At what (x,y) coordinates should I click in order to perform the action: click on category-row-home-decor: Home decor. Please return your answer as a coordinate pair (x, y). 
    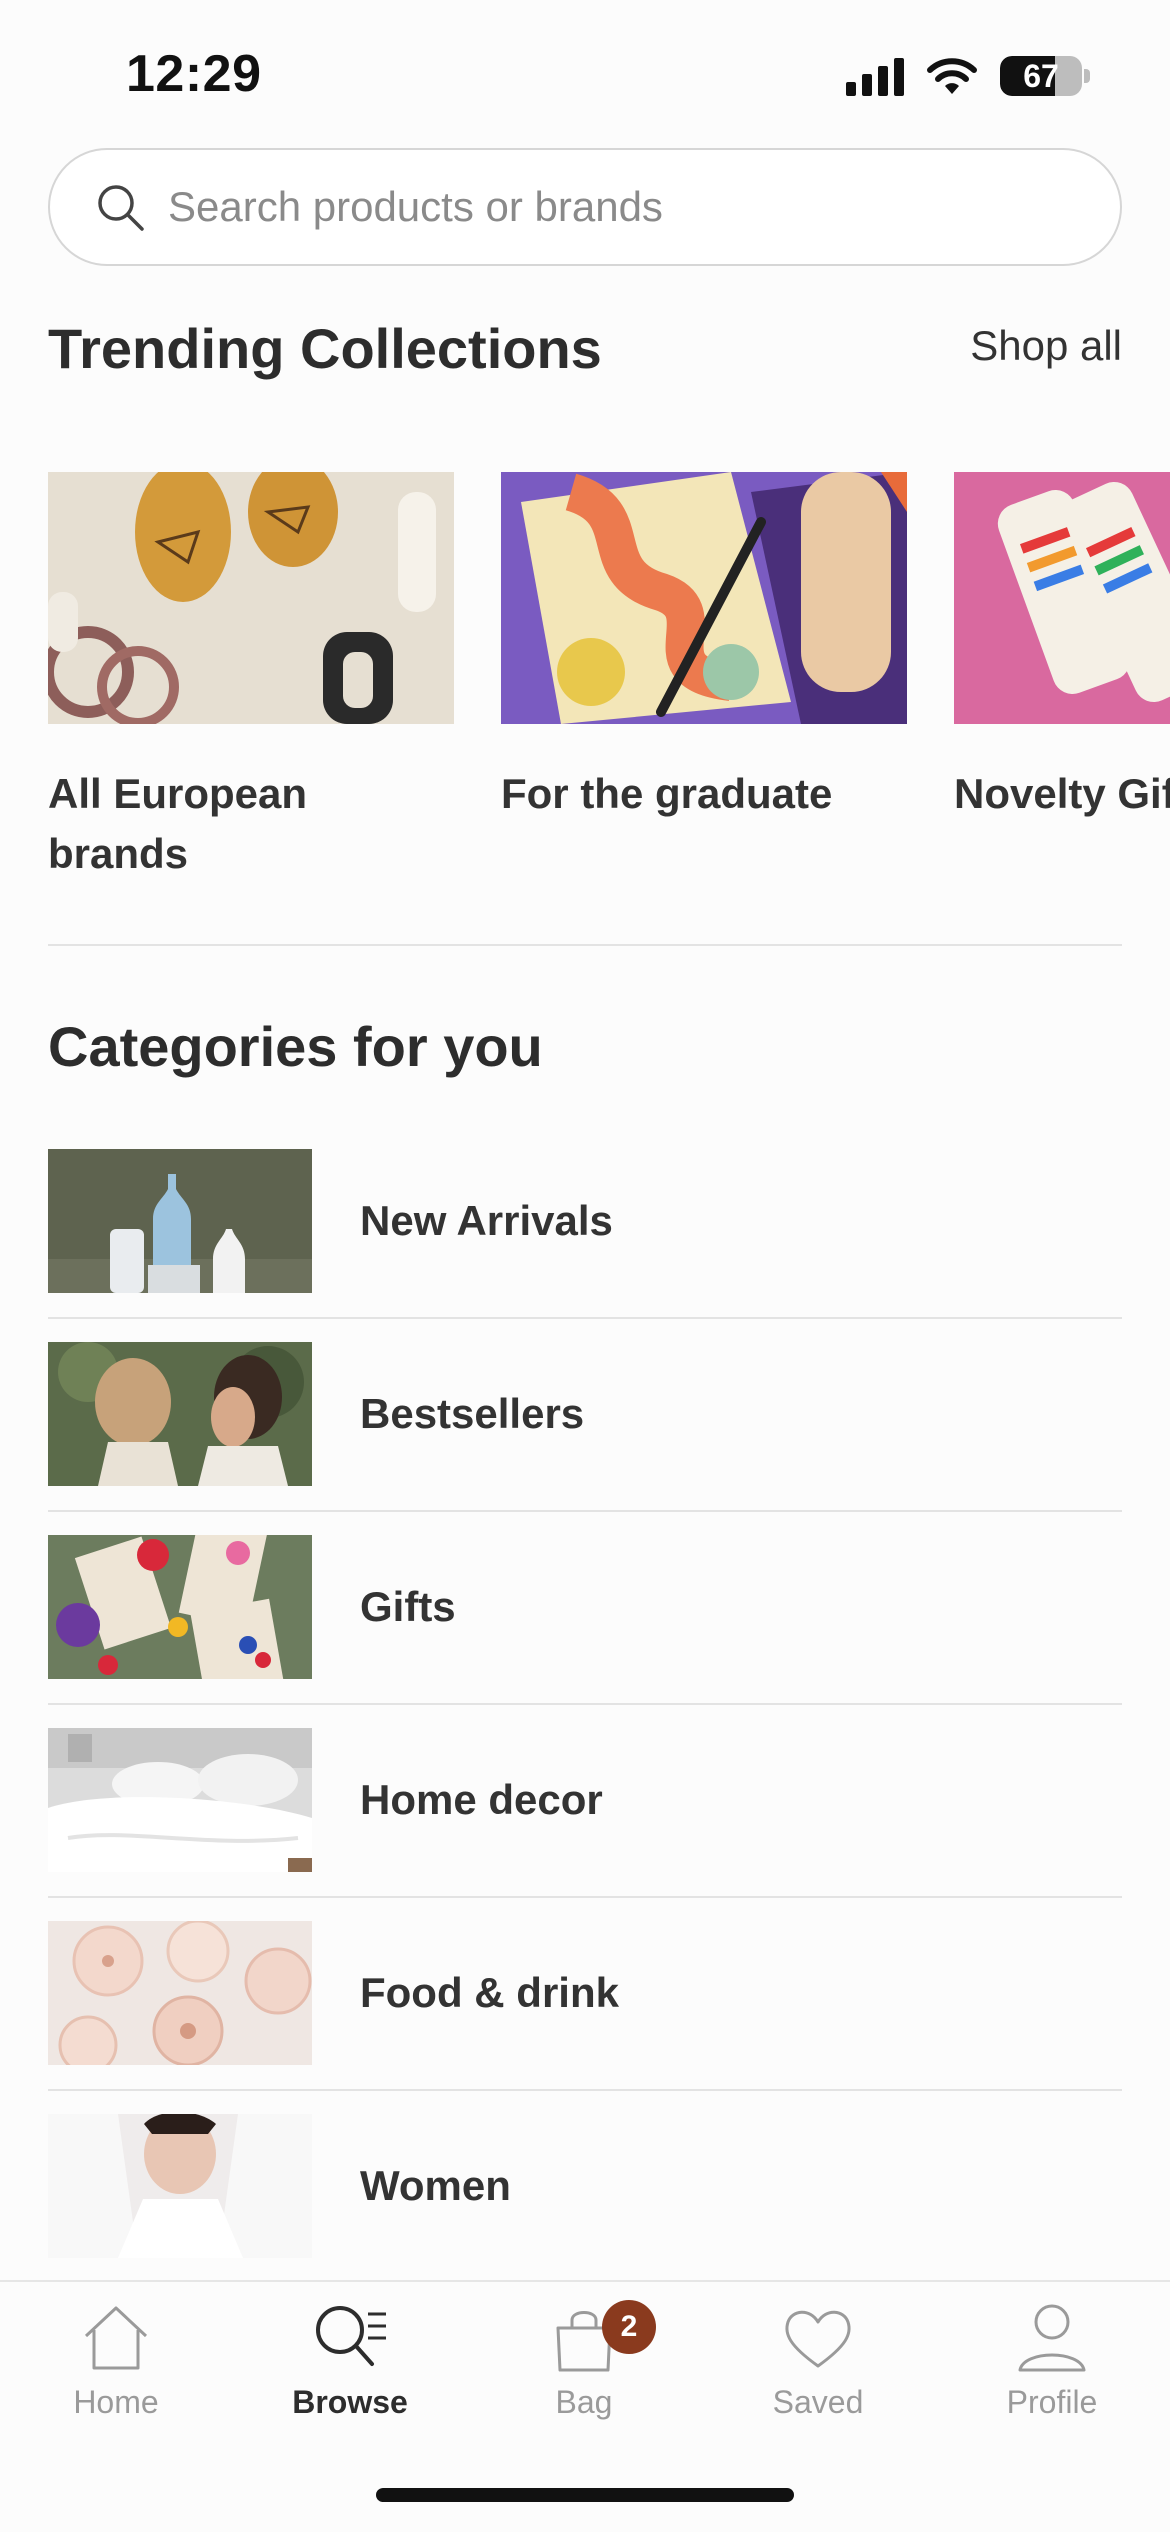
    Looking at the image, I should click on (585, 1824).